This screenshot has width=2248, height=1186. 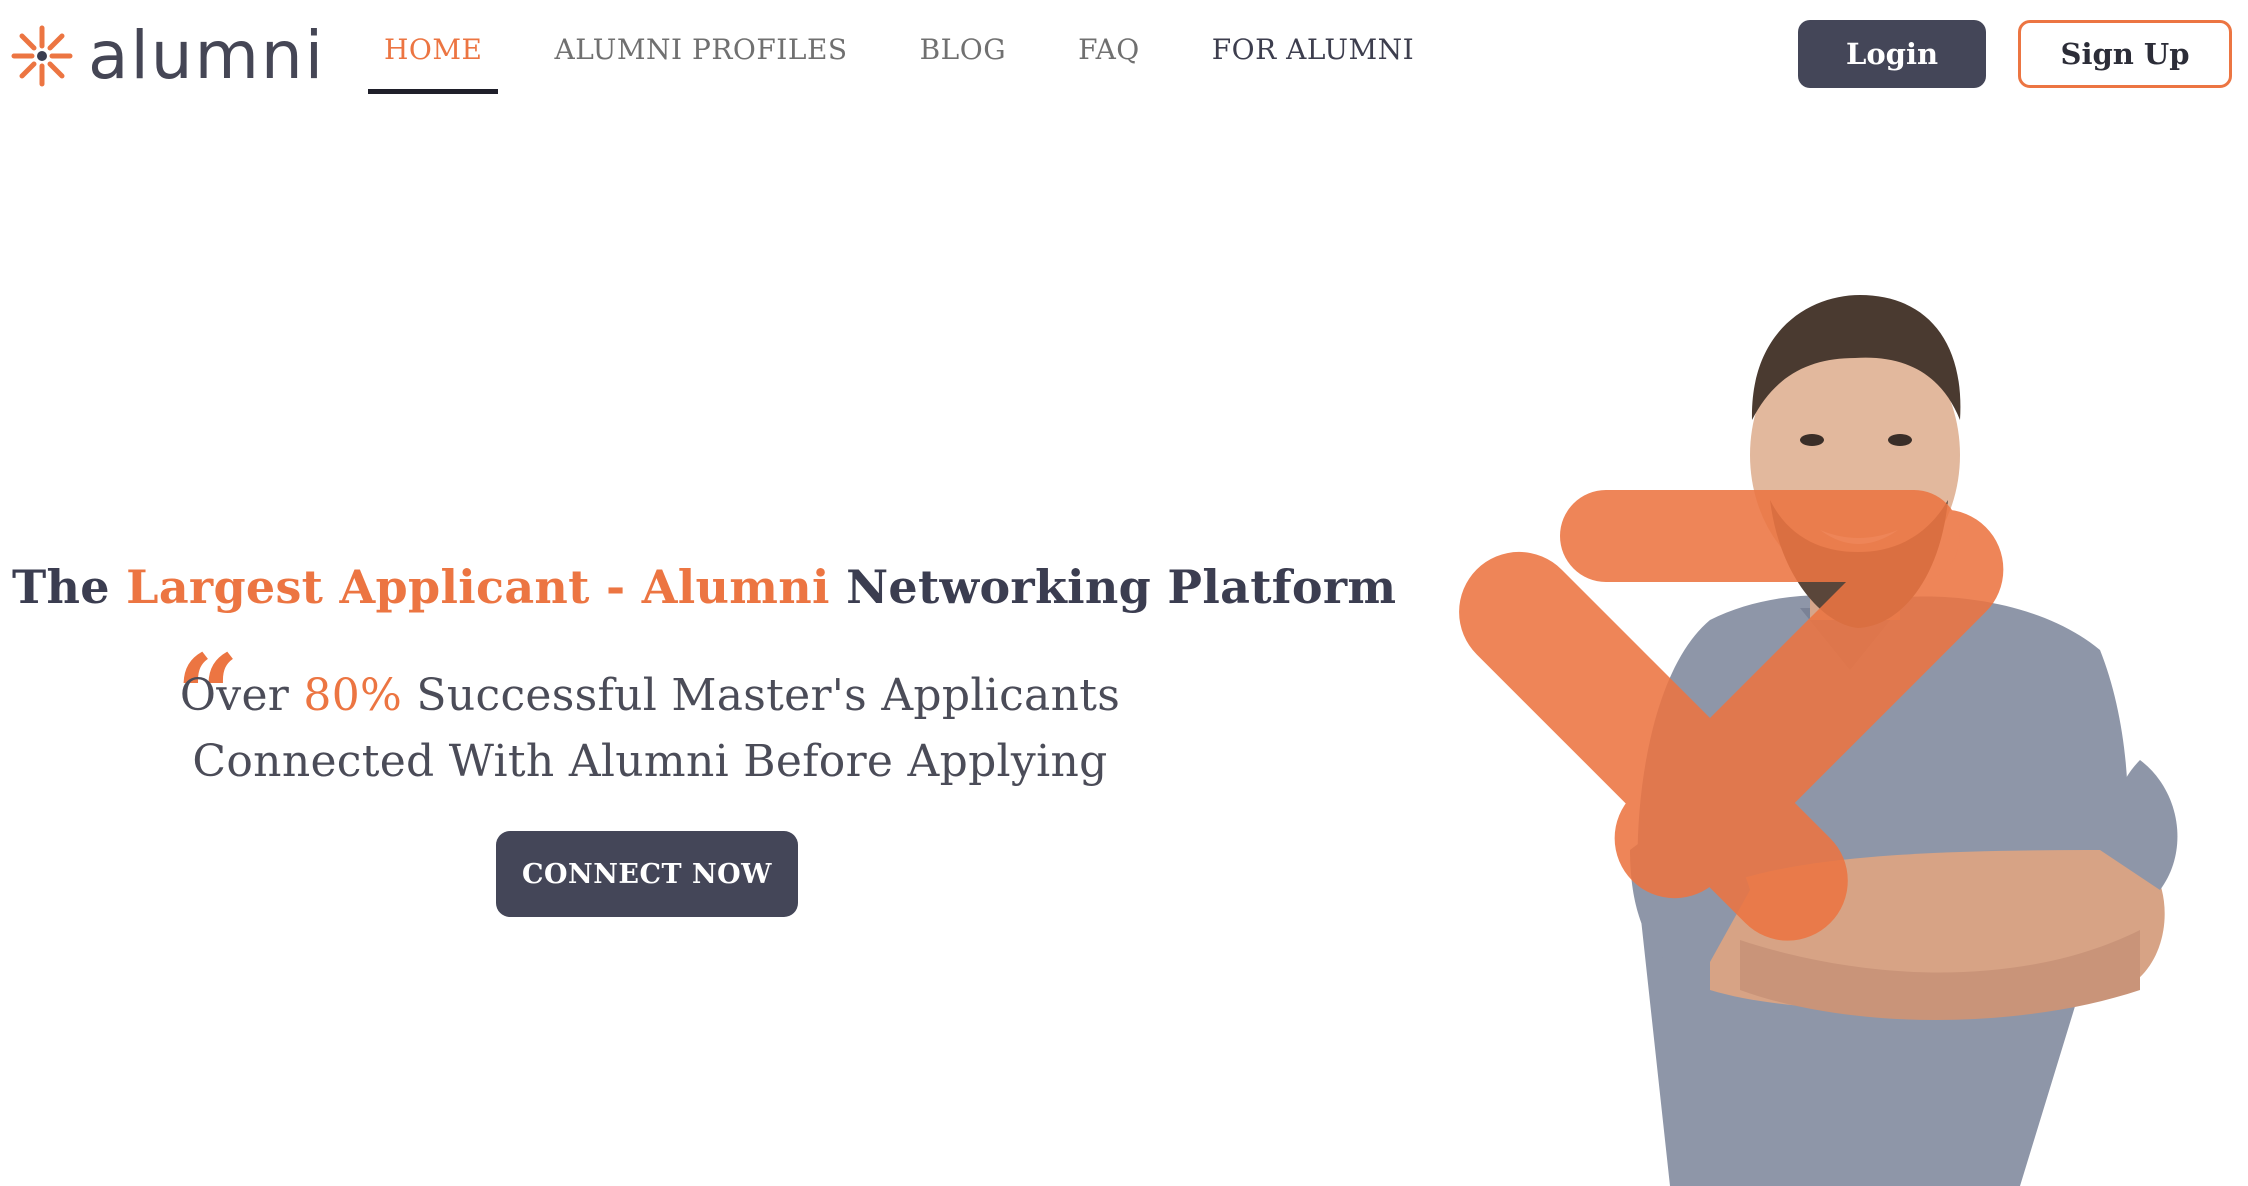 What do you see at coordinates (207, 55) in the screenshot?
I see `logo-text: alumni` at bounding box center [207, 55].